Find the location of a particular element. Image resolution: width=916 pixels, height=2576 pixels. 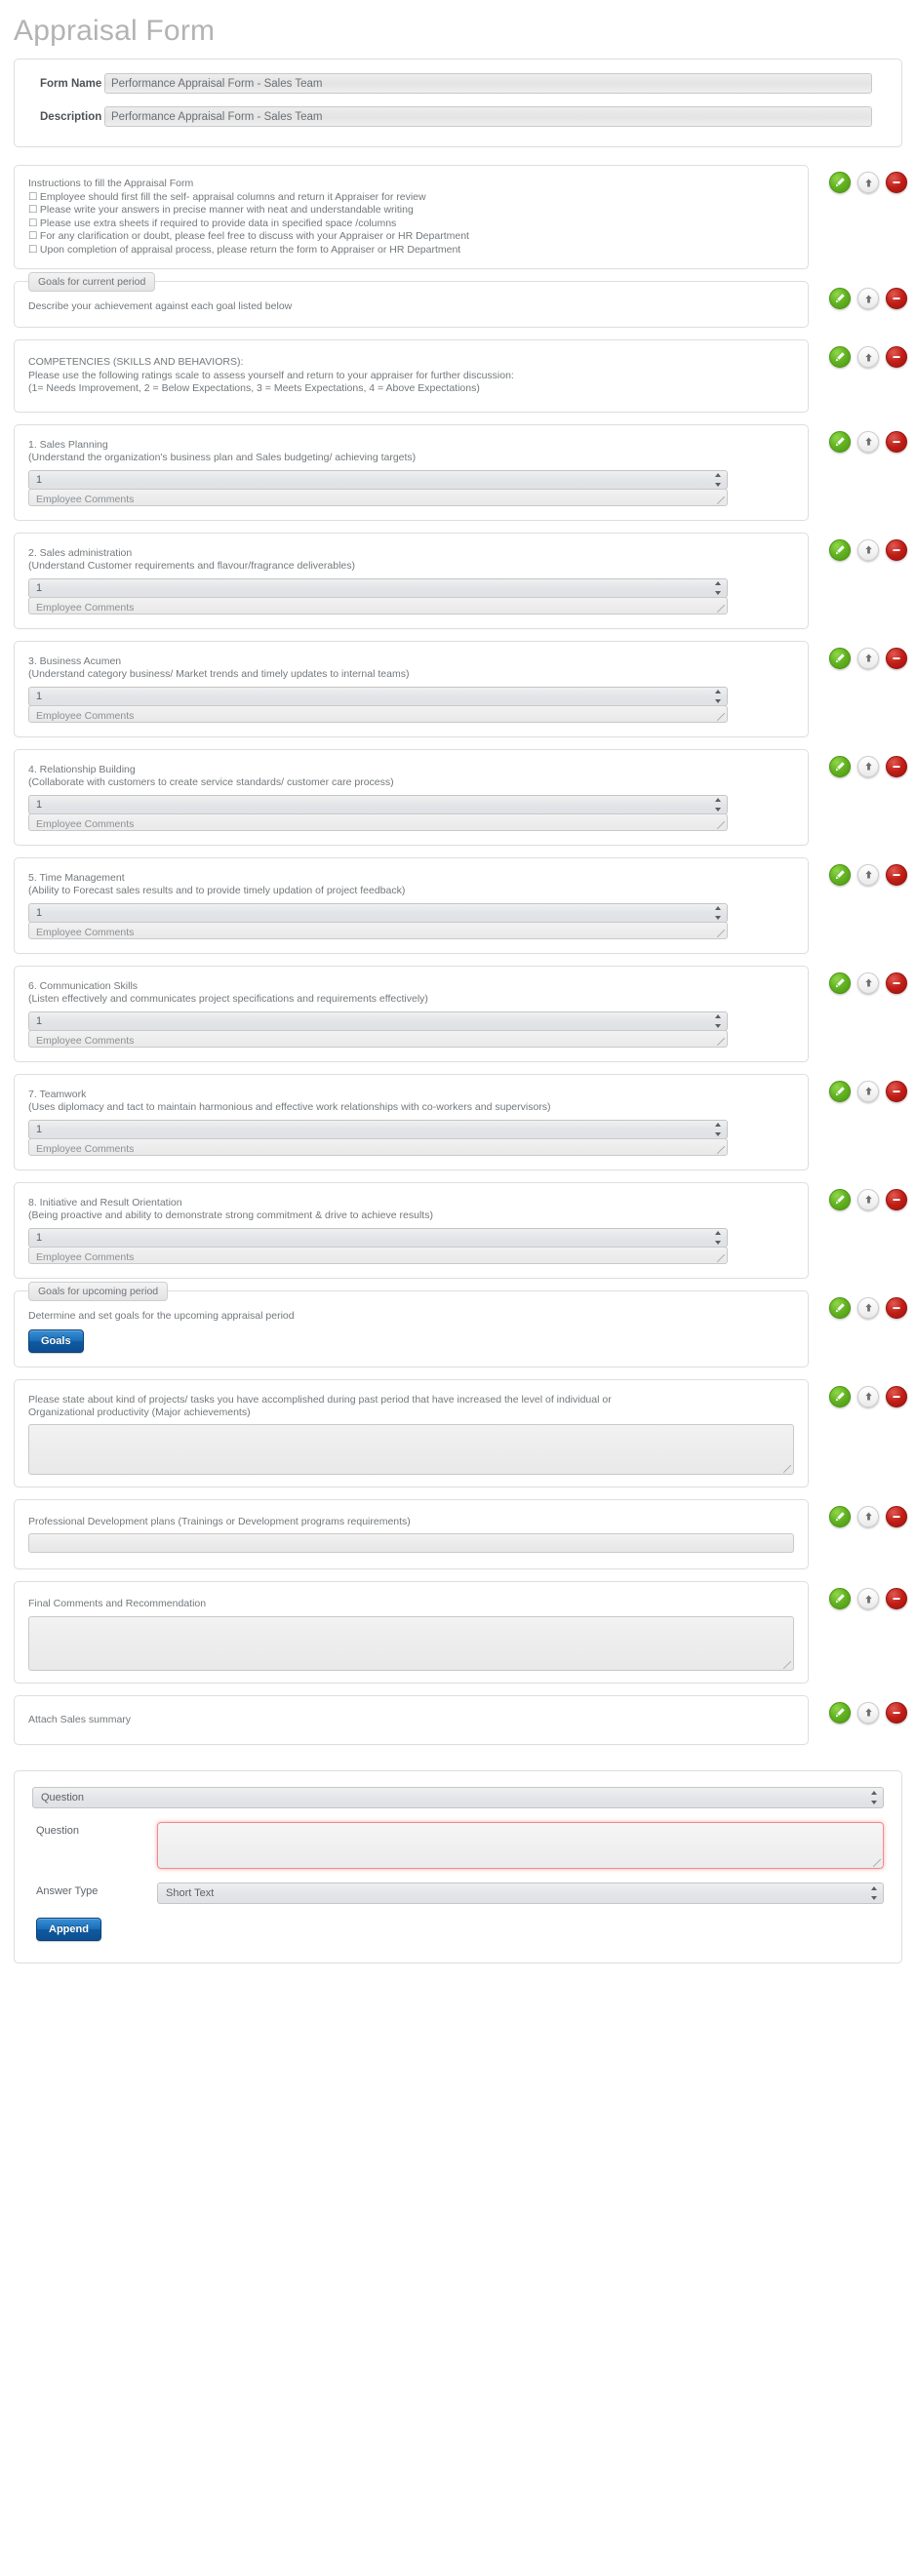

final-comments-textarea is located at coordinates (411, 1643).